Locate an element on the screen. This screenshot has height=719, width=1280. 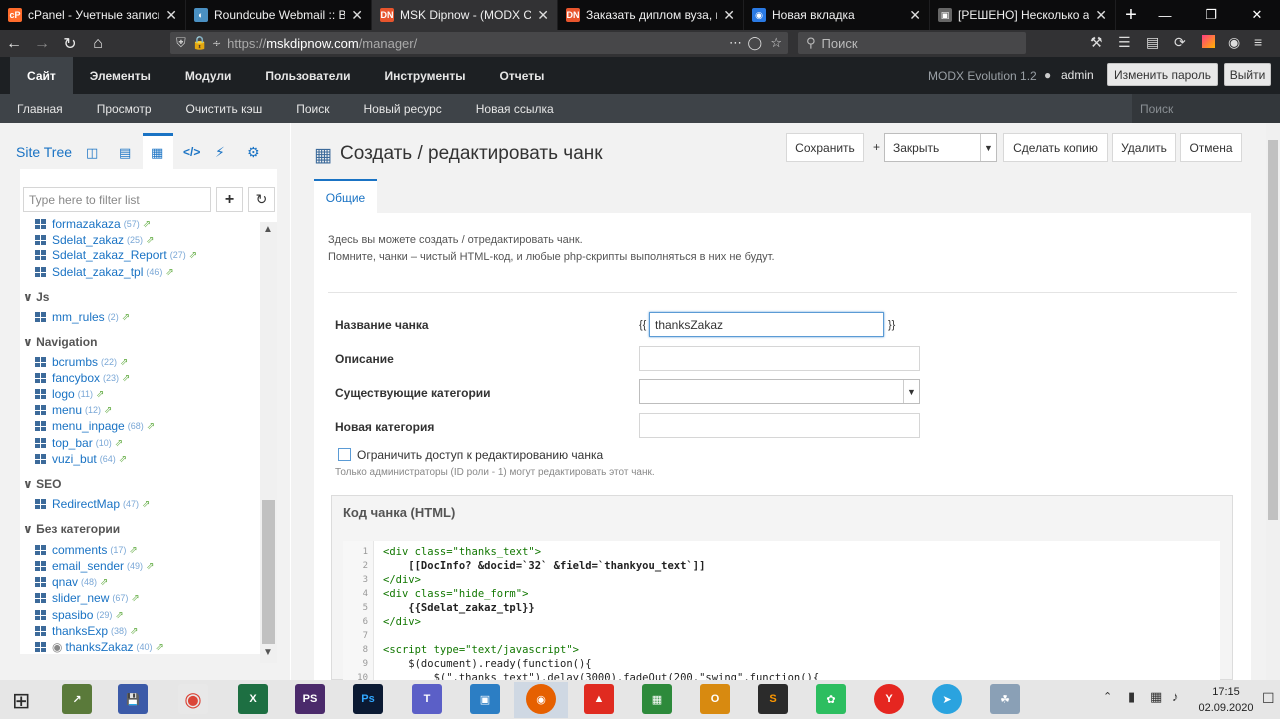
sublime-icon: S is located at coordinates (773, 699).